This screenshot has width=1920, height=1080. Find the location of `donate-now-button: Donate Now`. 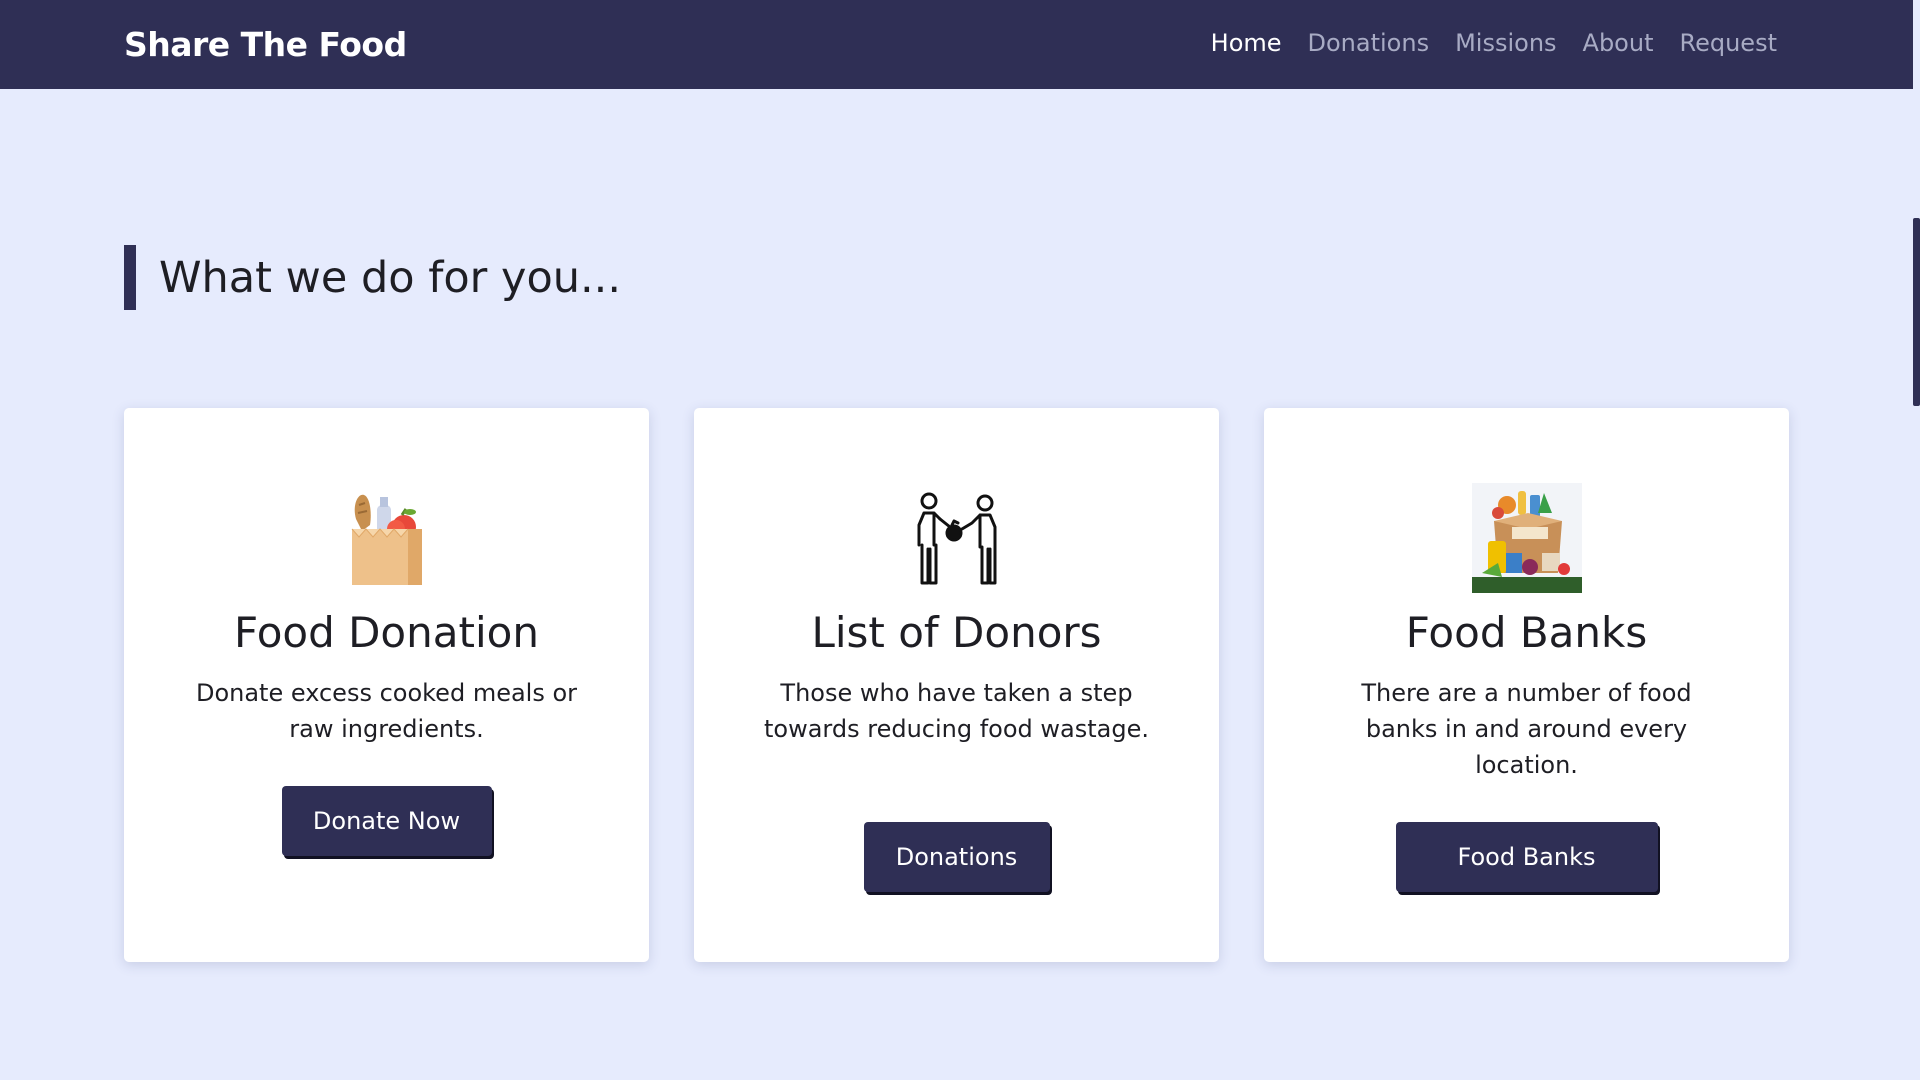

donate-now-button: Donate Now is located at coordinates (386, 821).